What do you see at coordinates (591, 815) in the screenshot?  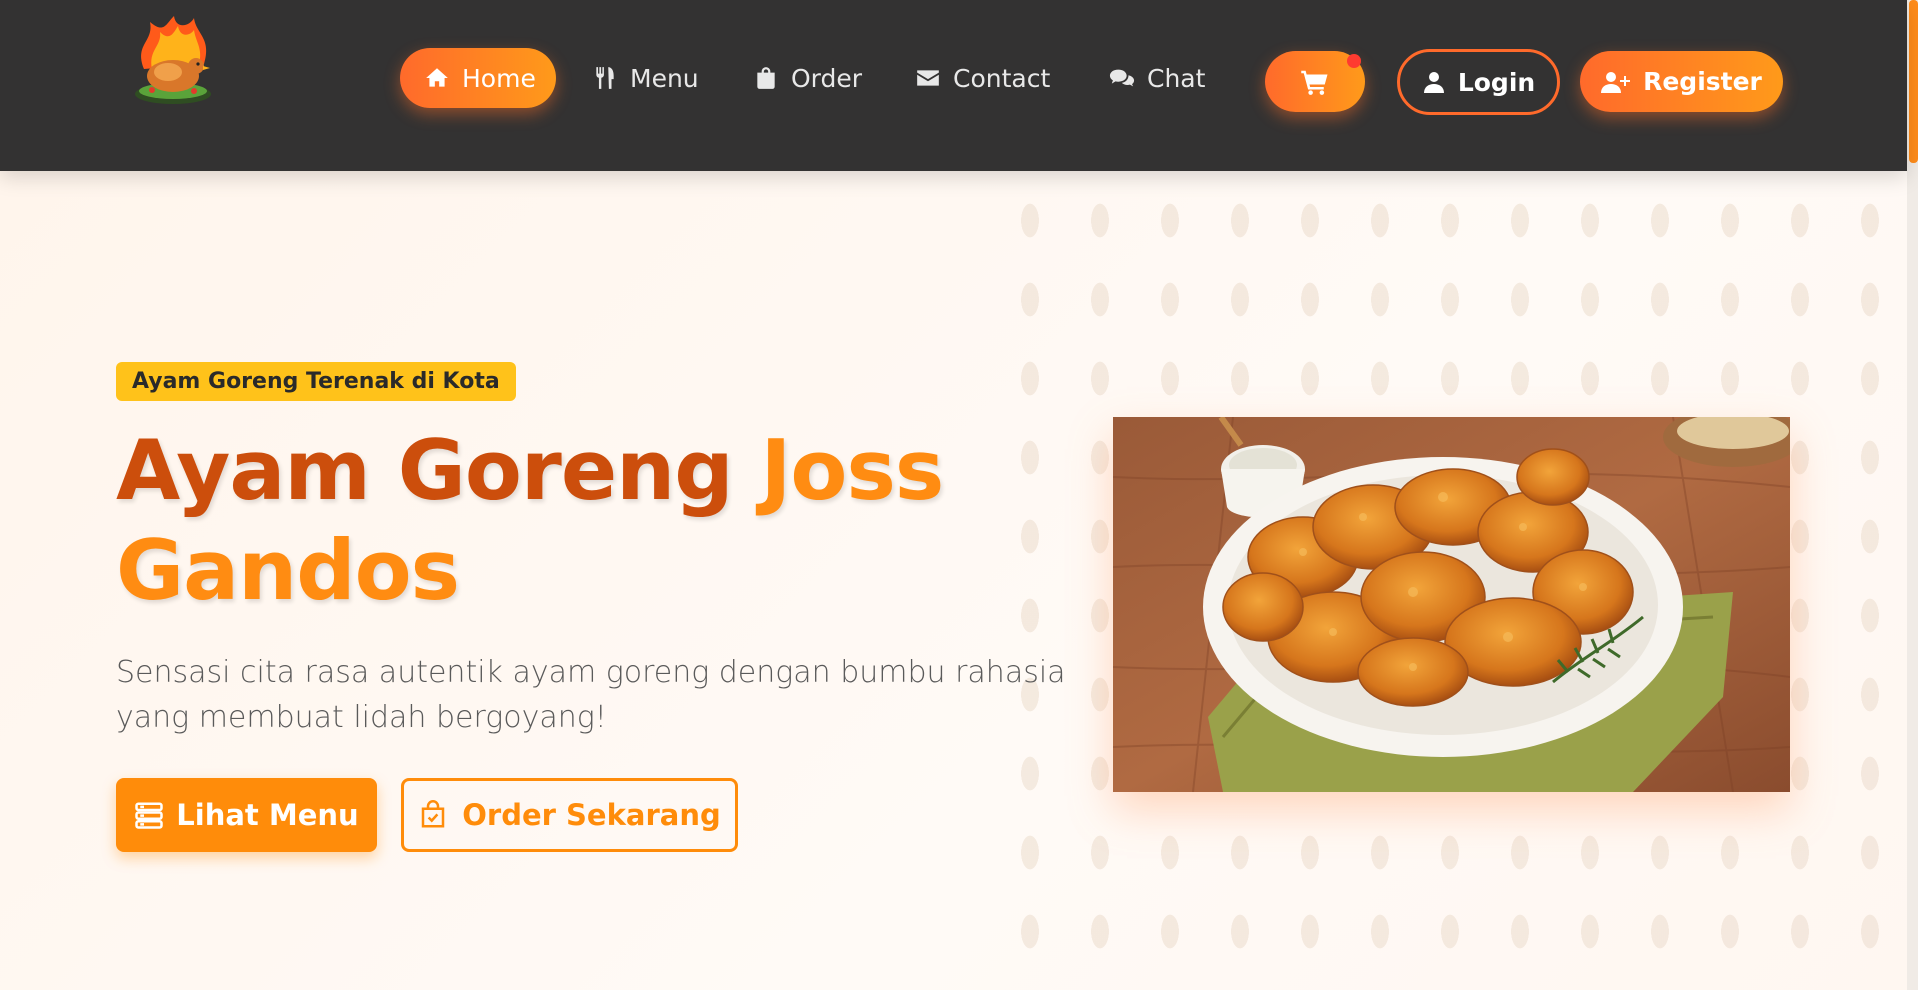 I see `order-now-label: Order Sekarang` at bounding box center [591, 815].